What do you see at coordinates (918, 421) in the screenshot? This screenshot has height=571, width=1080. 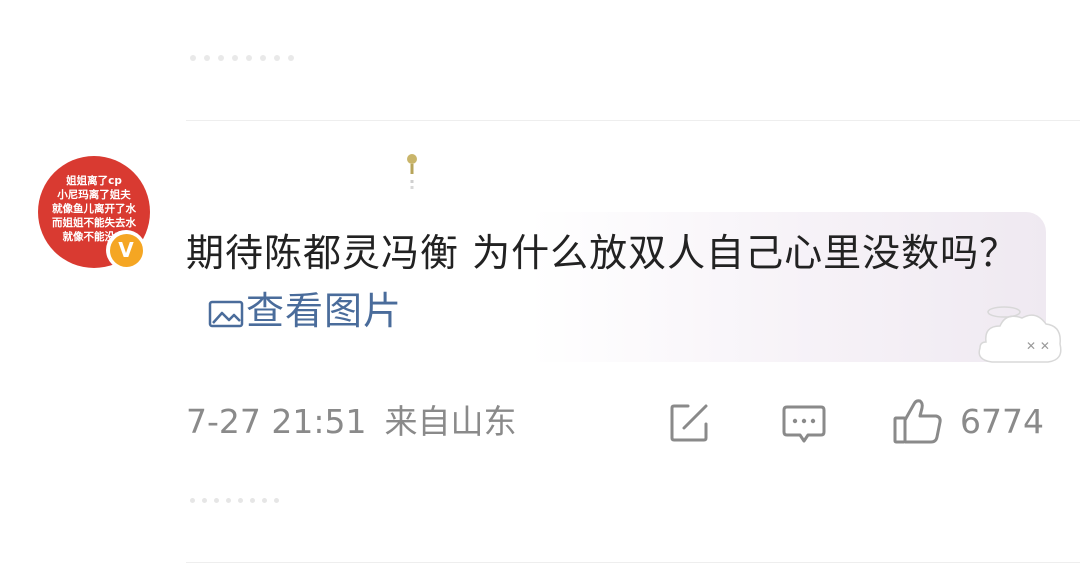 I see `thumbs-up-icon` at bounding box center [918, 421].